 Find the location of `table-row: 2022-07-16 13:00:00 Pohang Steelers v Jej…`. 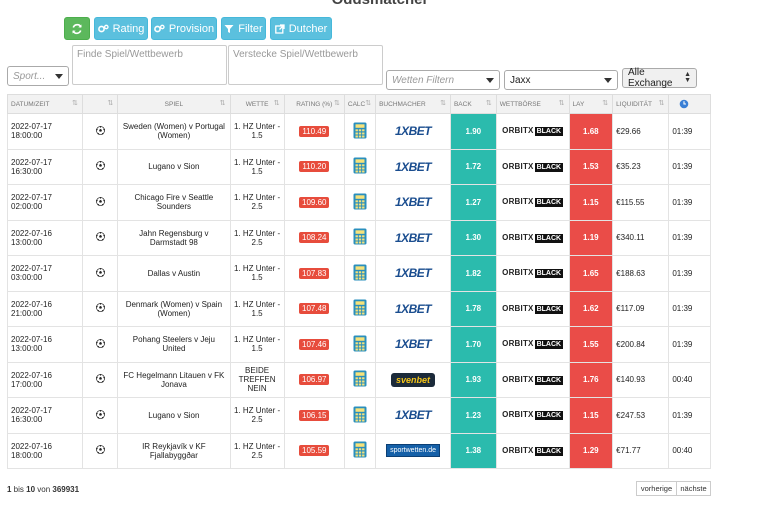

table-row: 2022-07-16 13:00:00 Pohang Steelers v Jej… is located at coordinates (359, 344).